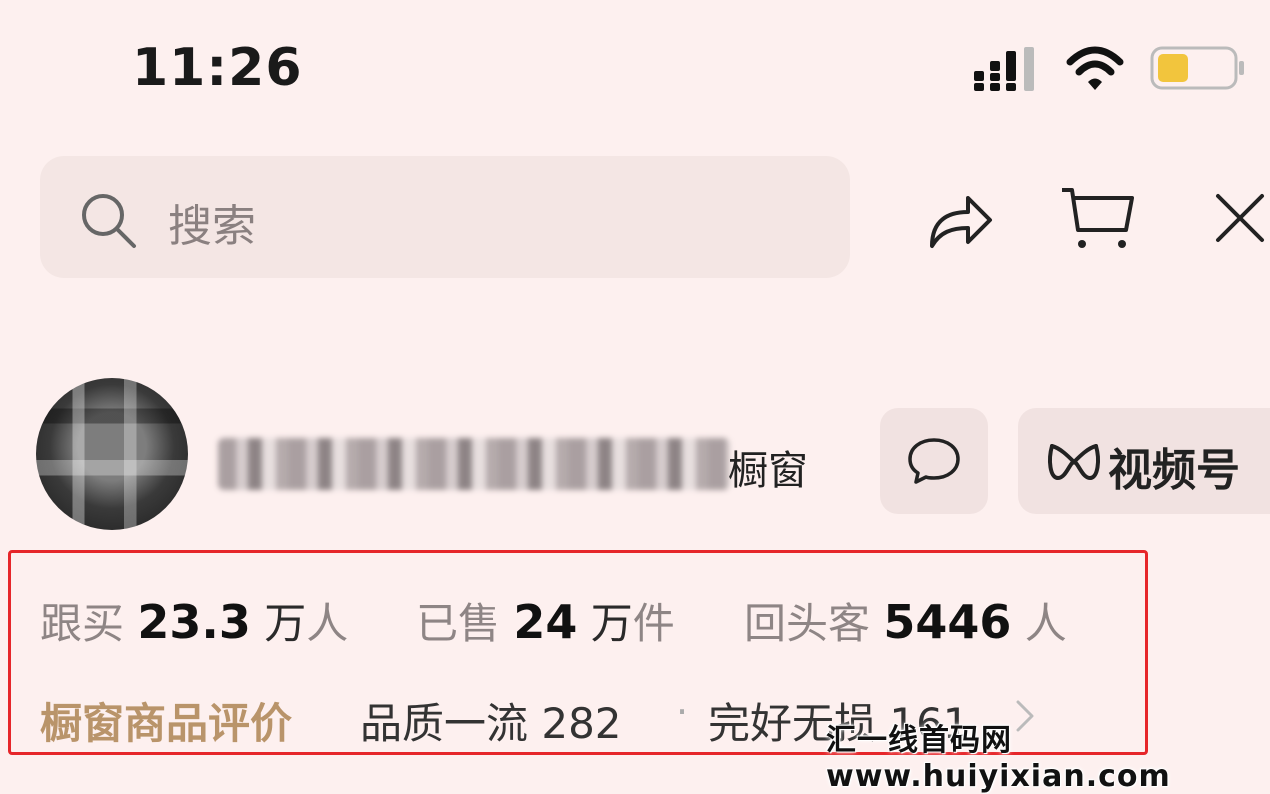 This screenshot has width=1270, height=794. Describe the element at coordinates (653, 623) in the screenshot. I see `stat-sold-unit2: 件` at that location.